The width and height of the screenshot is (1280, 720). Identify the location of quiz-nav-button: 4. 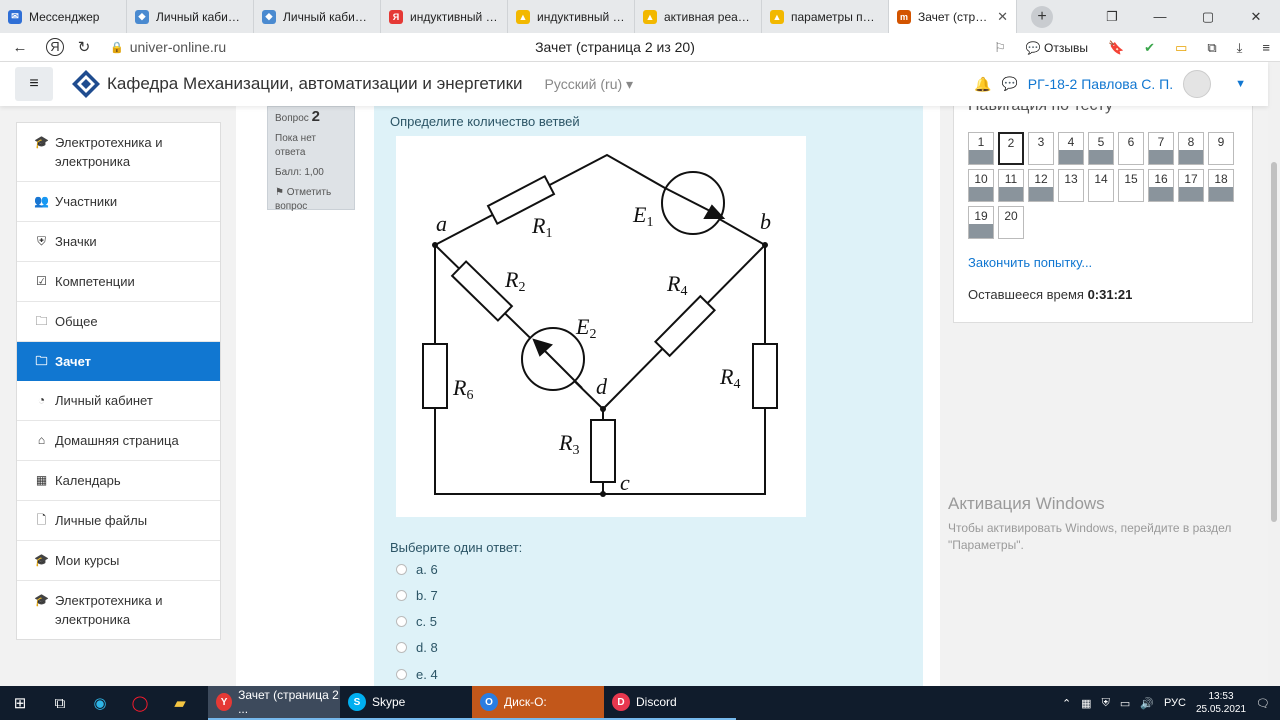
(1071, 148).